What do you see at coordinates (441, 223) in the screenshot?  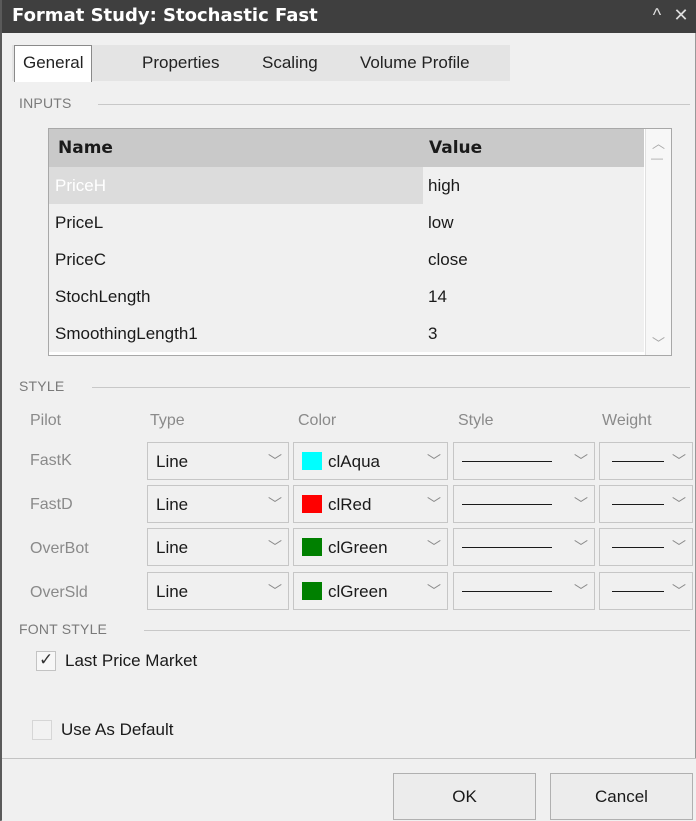 I see `input-value: low` at bounding box center [441, 223].